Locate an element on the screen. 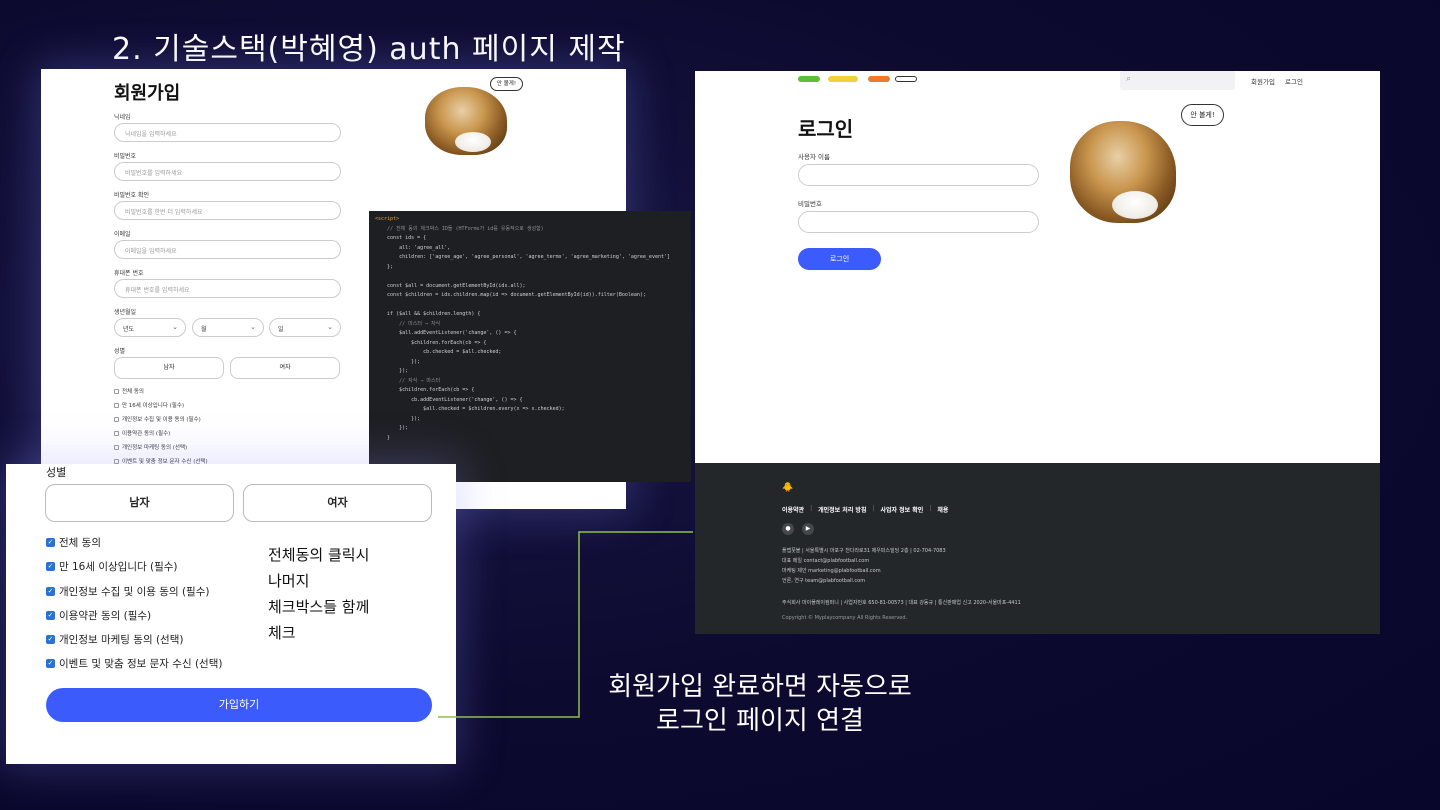 The image size is (1440, 810). agree-all-checkbox: 전체 동의 is located at coordinates (129, 391).